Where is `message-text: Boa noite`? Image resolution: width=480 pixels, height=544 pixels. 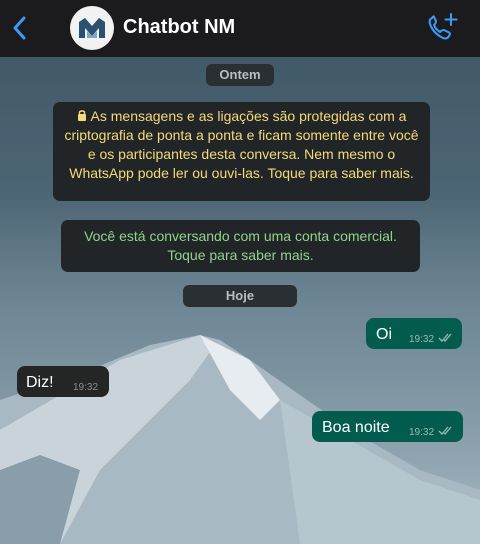 message-text: Boa noite is located at coordinates (356, 427).